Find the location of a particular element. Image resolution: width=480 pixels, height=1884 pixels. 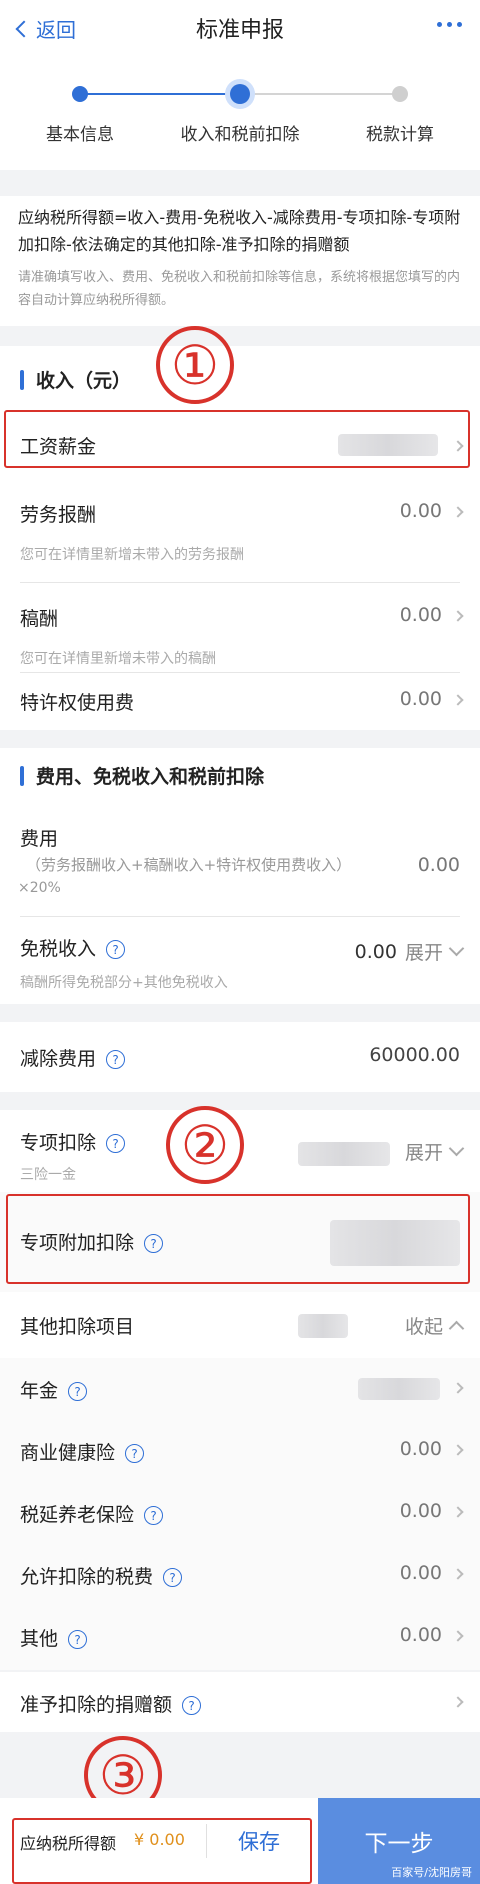

step-dot-2-current is located at coordinates (240, 94).